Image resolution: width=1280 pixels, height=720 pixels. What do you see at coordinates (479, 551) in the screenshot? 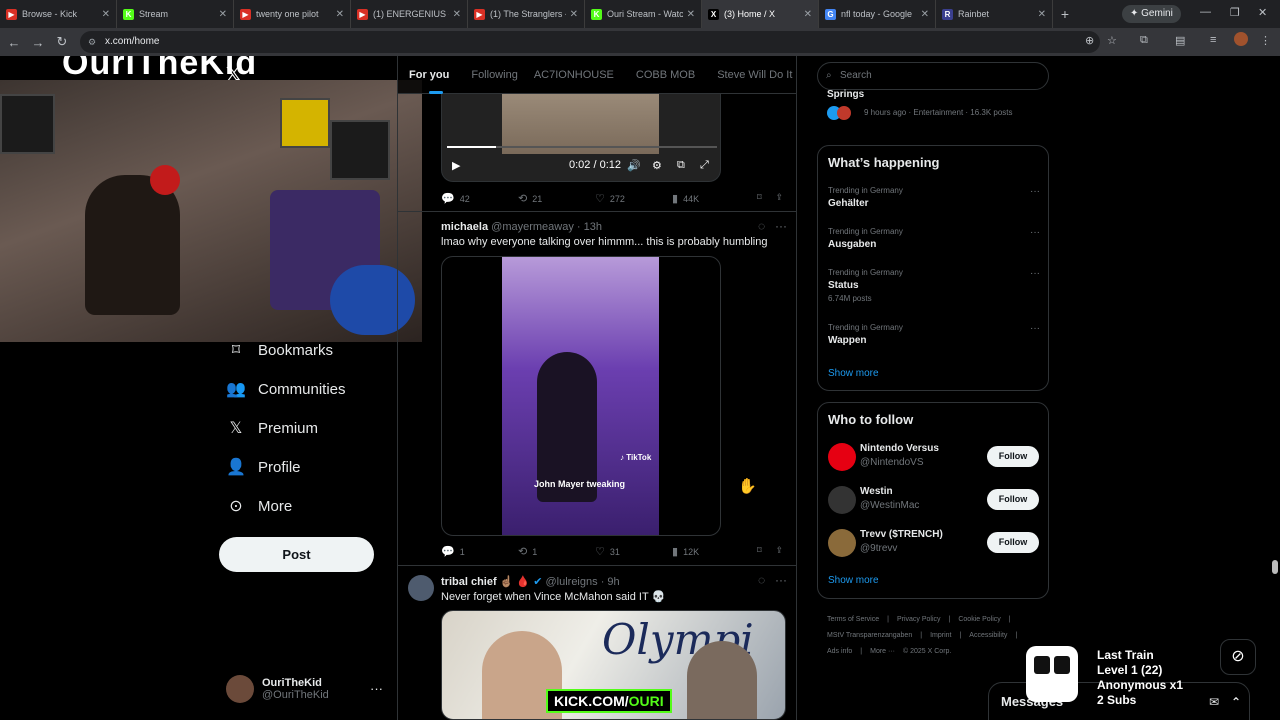
I see `reply-button: 💬 1` at bounding box center [479, 551].